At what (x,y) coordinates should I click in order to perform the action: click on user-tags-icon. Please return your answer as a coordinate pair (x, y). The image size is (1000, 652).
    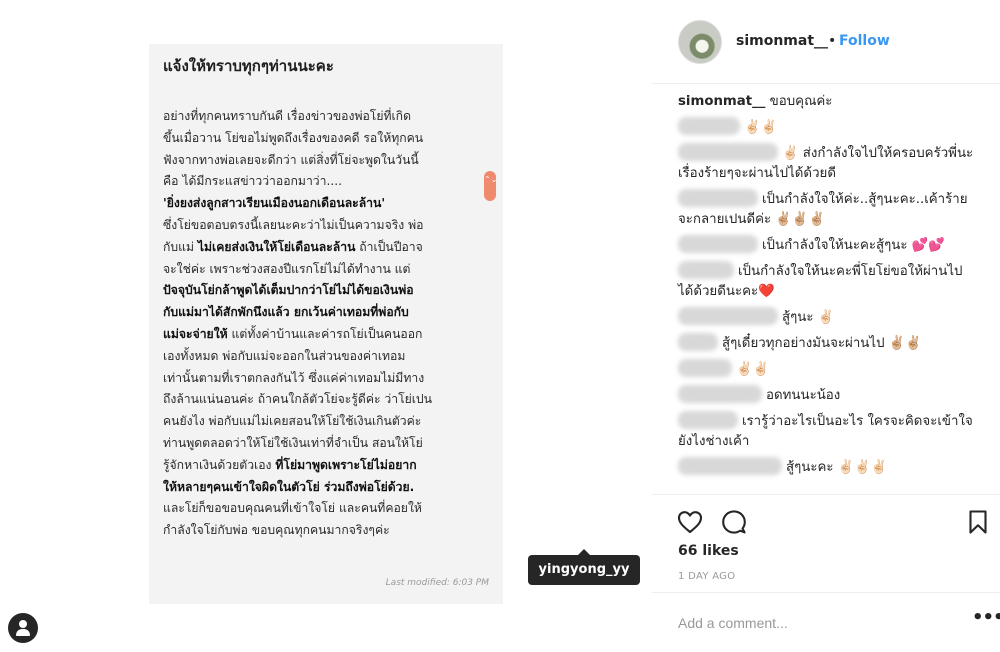
    Looking at the image, I should click on (23, 628).